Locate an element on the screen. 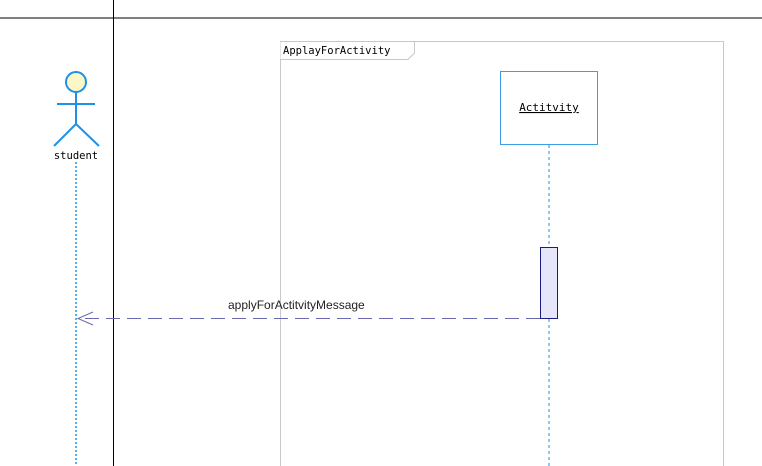 The width and height of the screenshot is (762, 466). actor-student: student is located at coordinates (76, 116).